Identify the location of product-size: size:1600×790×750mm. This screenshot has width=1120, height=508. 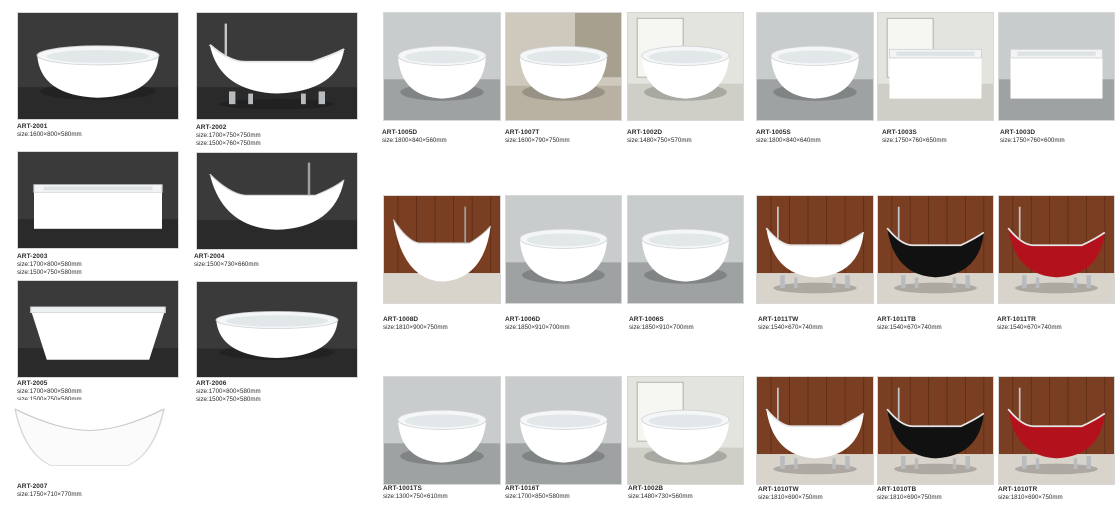
(537, 140).